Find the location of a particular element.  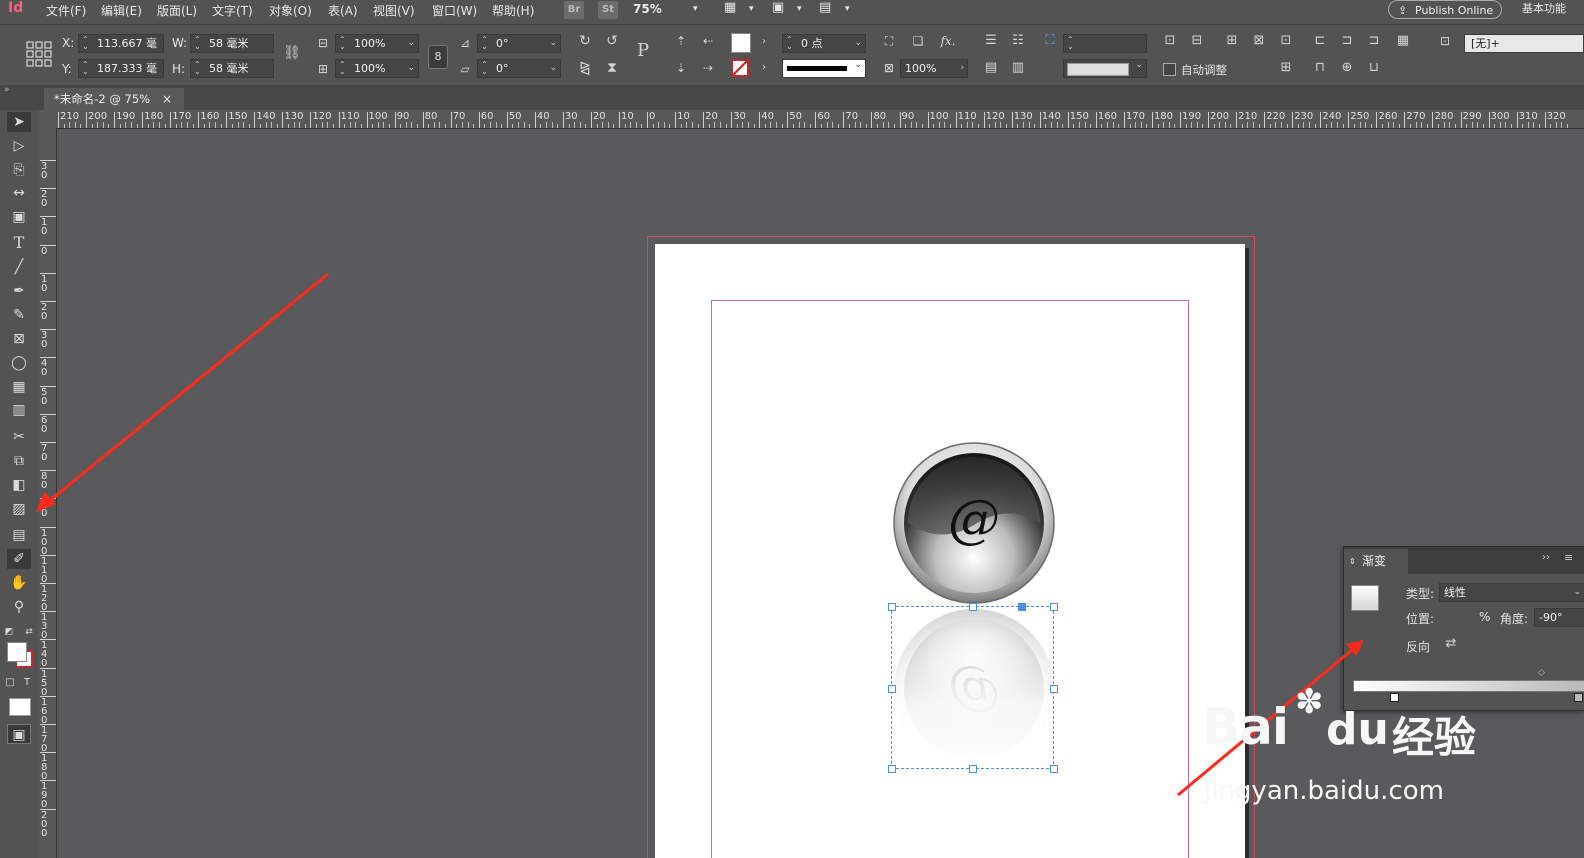

gradient-midpoint-diamond-icon: ◇ is located at coordinates (1541, 673).